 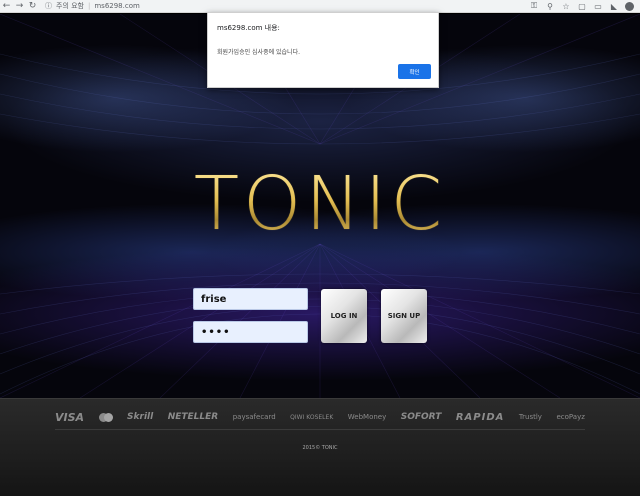 What do you see at coordinates (582, 6) in the screenshot?
I see `extension-icon: ▢` at bounding box center [582, 6].